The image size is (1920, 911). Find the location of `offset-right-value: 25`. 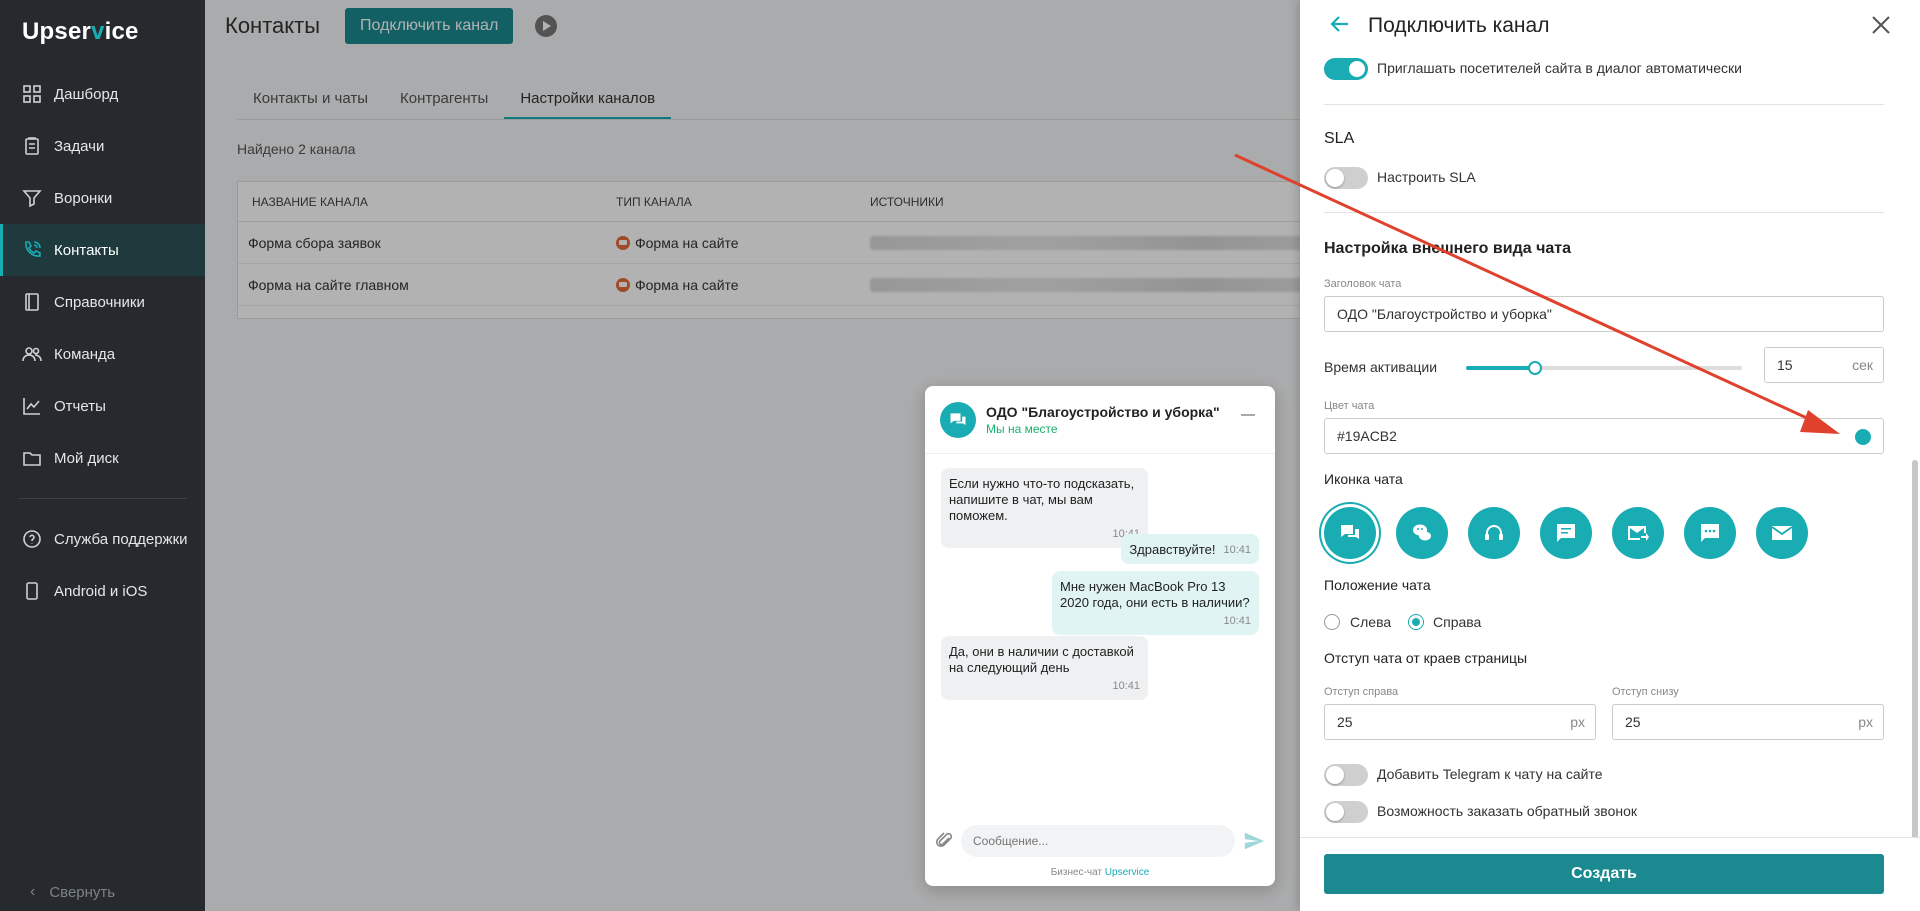

offset-right-value: 25 is located at coordinates (1345, 722).